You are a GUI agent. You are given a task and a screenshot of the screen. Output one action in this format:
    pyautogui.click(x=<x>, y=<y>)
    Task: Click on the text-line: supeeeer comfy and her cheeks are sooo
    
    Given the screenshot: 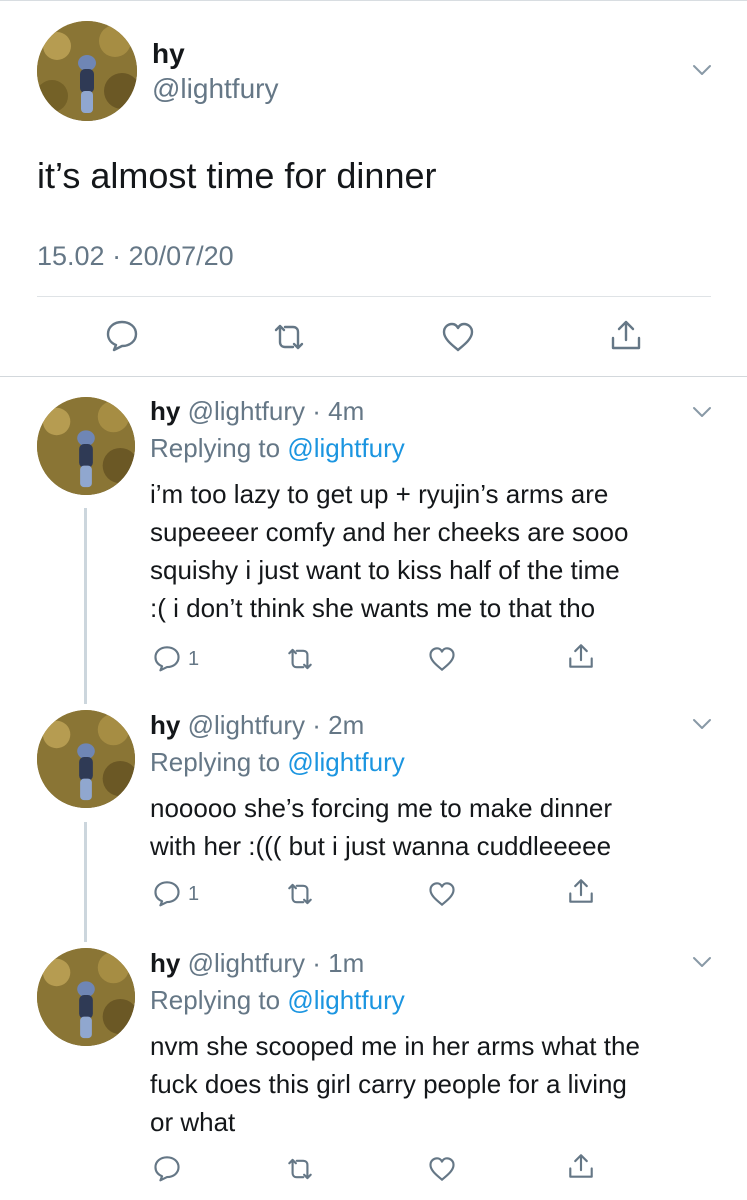 What is the action you would take?
    pyautogui.click(x=389, y=532)
    